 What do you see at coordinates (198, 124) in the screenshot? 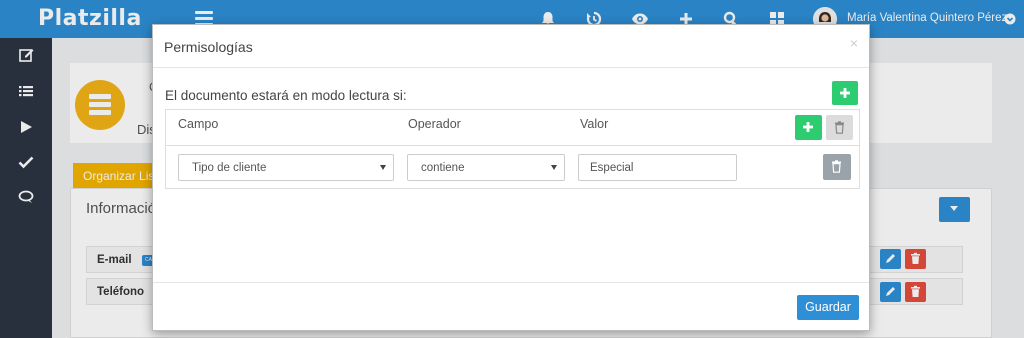
I see `column-header-field: Campo` at bounding box center [198, 124].